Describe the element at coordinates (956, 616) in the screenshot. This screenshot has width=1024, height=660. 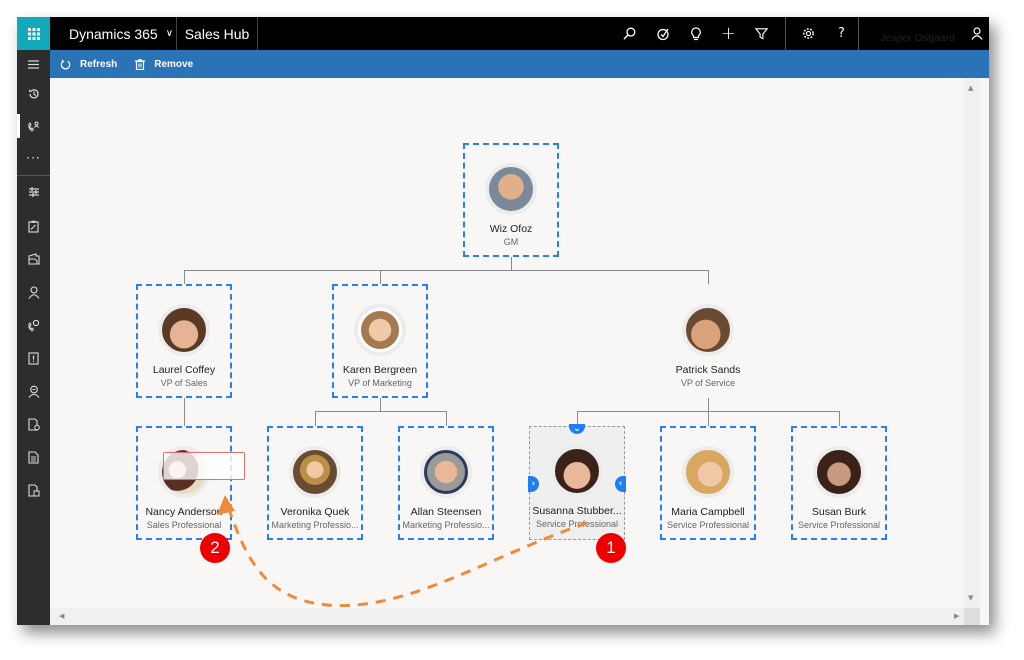
I see `scroll-right-arrow-icon: ▶` at that location.